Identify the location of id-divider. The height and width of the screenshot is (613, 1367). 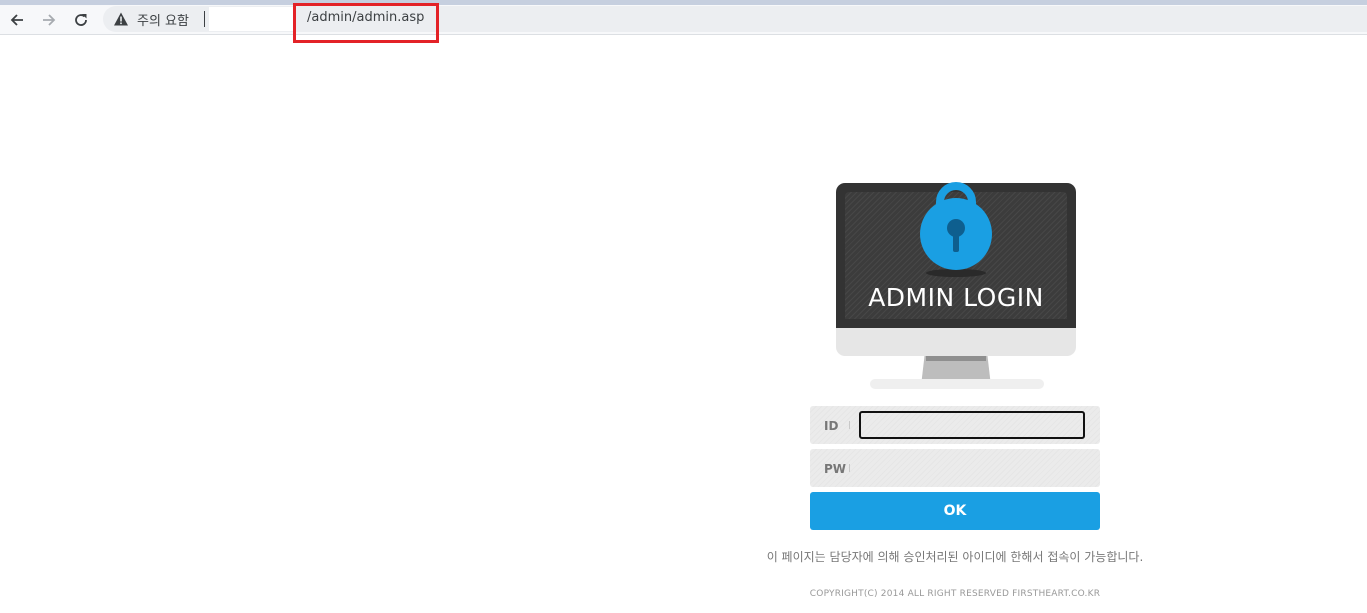
(849, 425).